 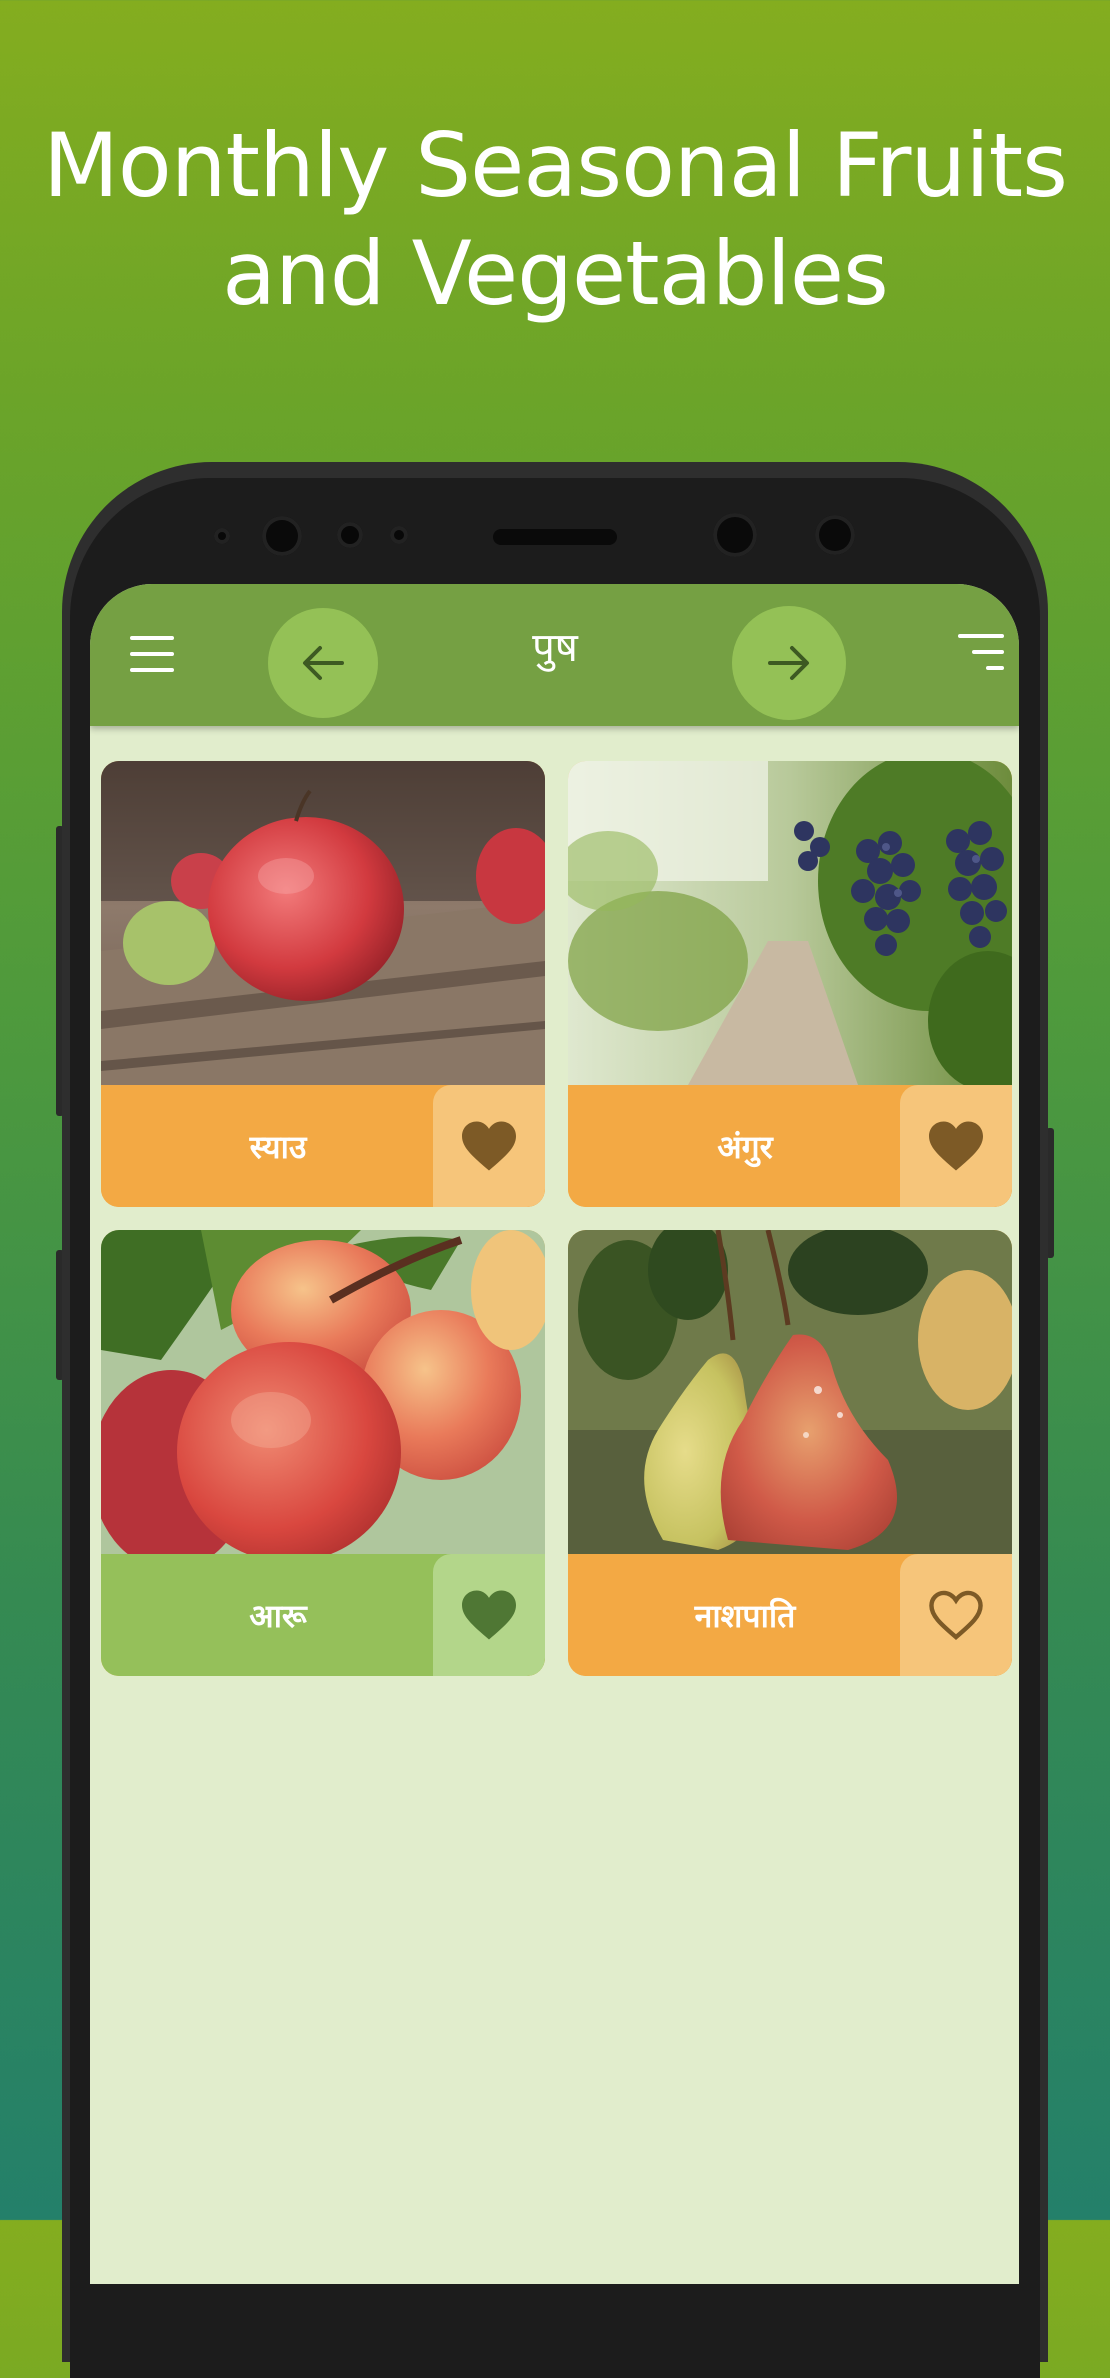 I want to click on fruit-name: अंगुर, so click(x=745, y=1146).